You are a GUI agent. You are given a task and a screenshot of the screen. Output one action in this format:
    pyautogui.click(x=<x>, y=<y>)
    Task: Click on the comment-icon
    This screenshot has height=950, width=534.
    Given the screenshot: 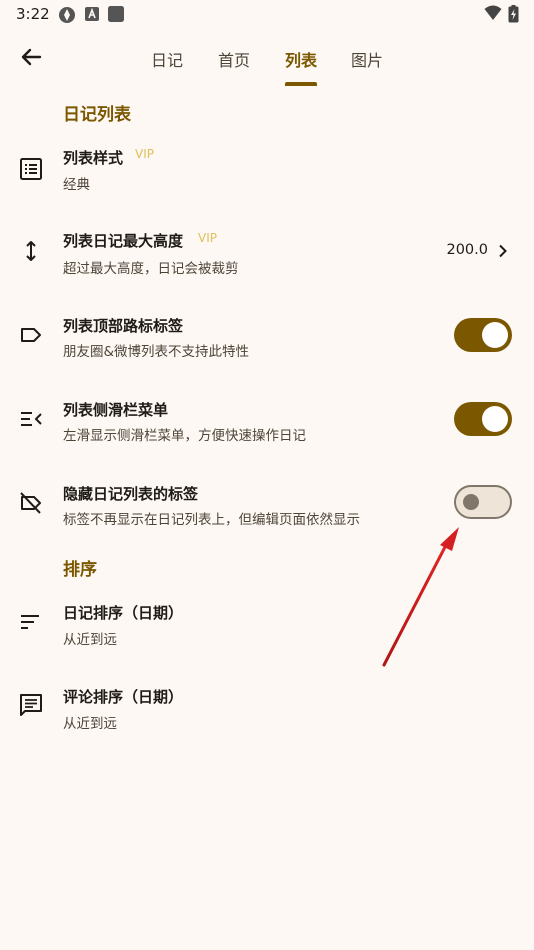 What is the action you would take?
    pyautogui.click(x=31, y=705)
    